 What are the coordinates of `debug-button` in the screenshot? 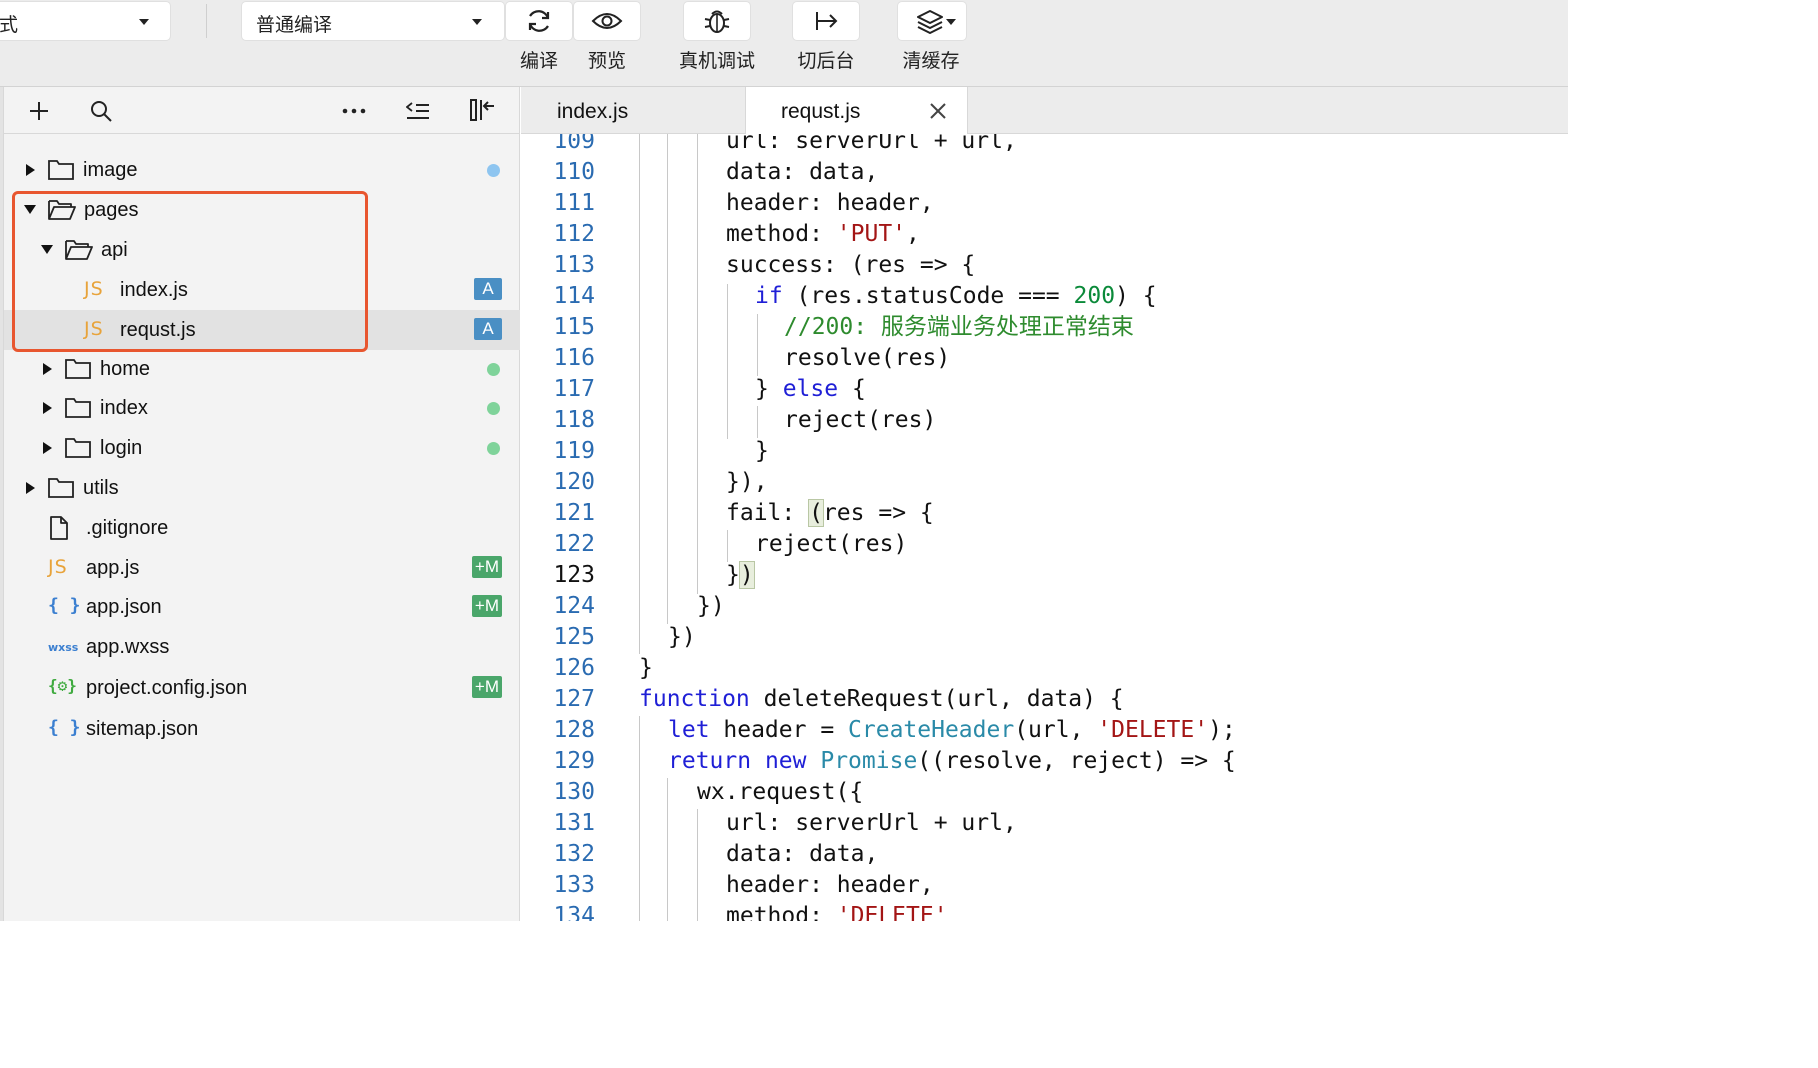 It's located at (717, 21).